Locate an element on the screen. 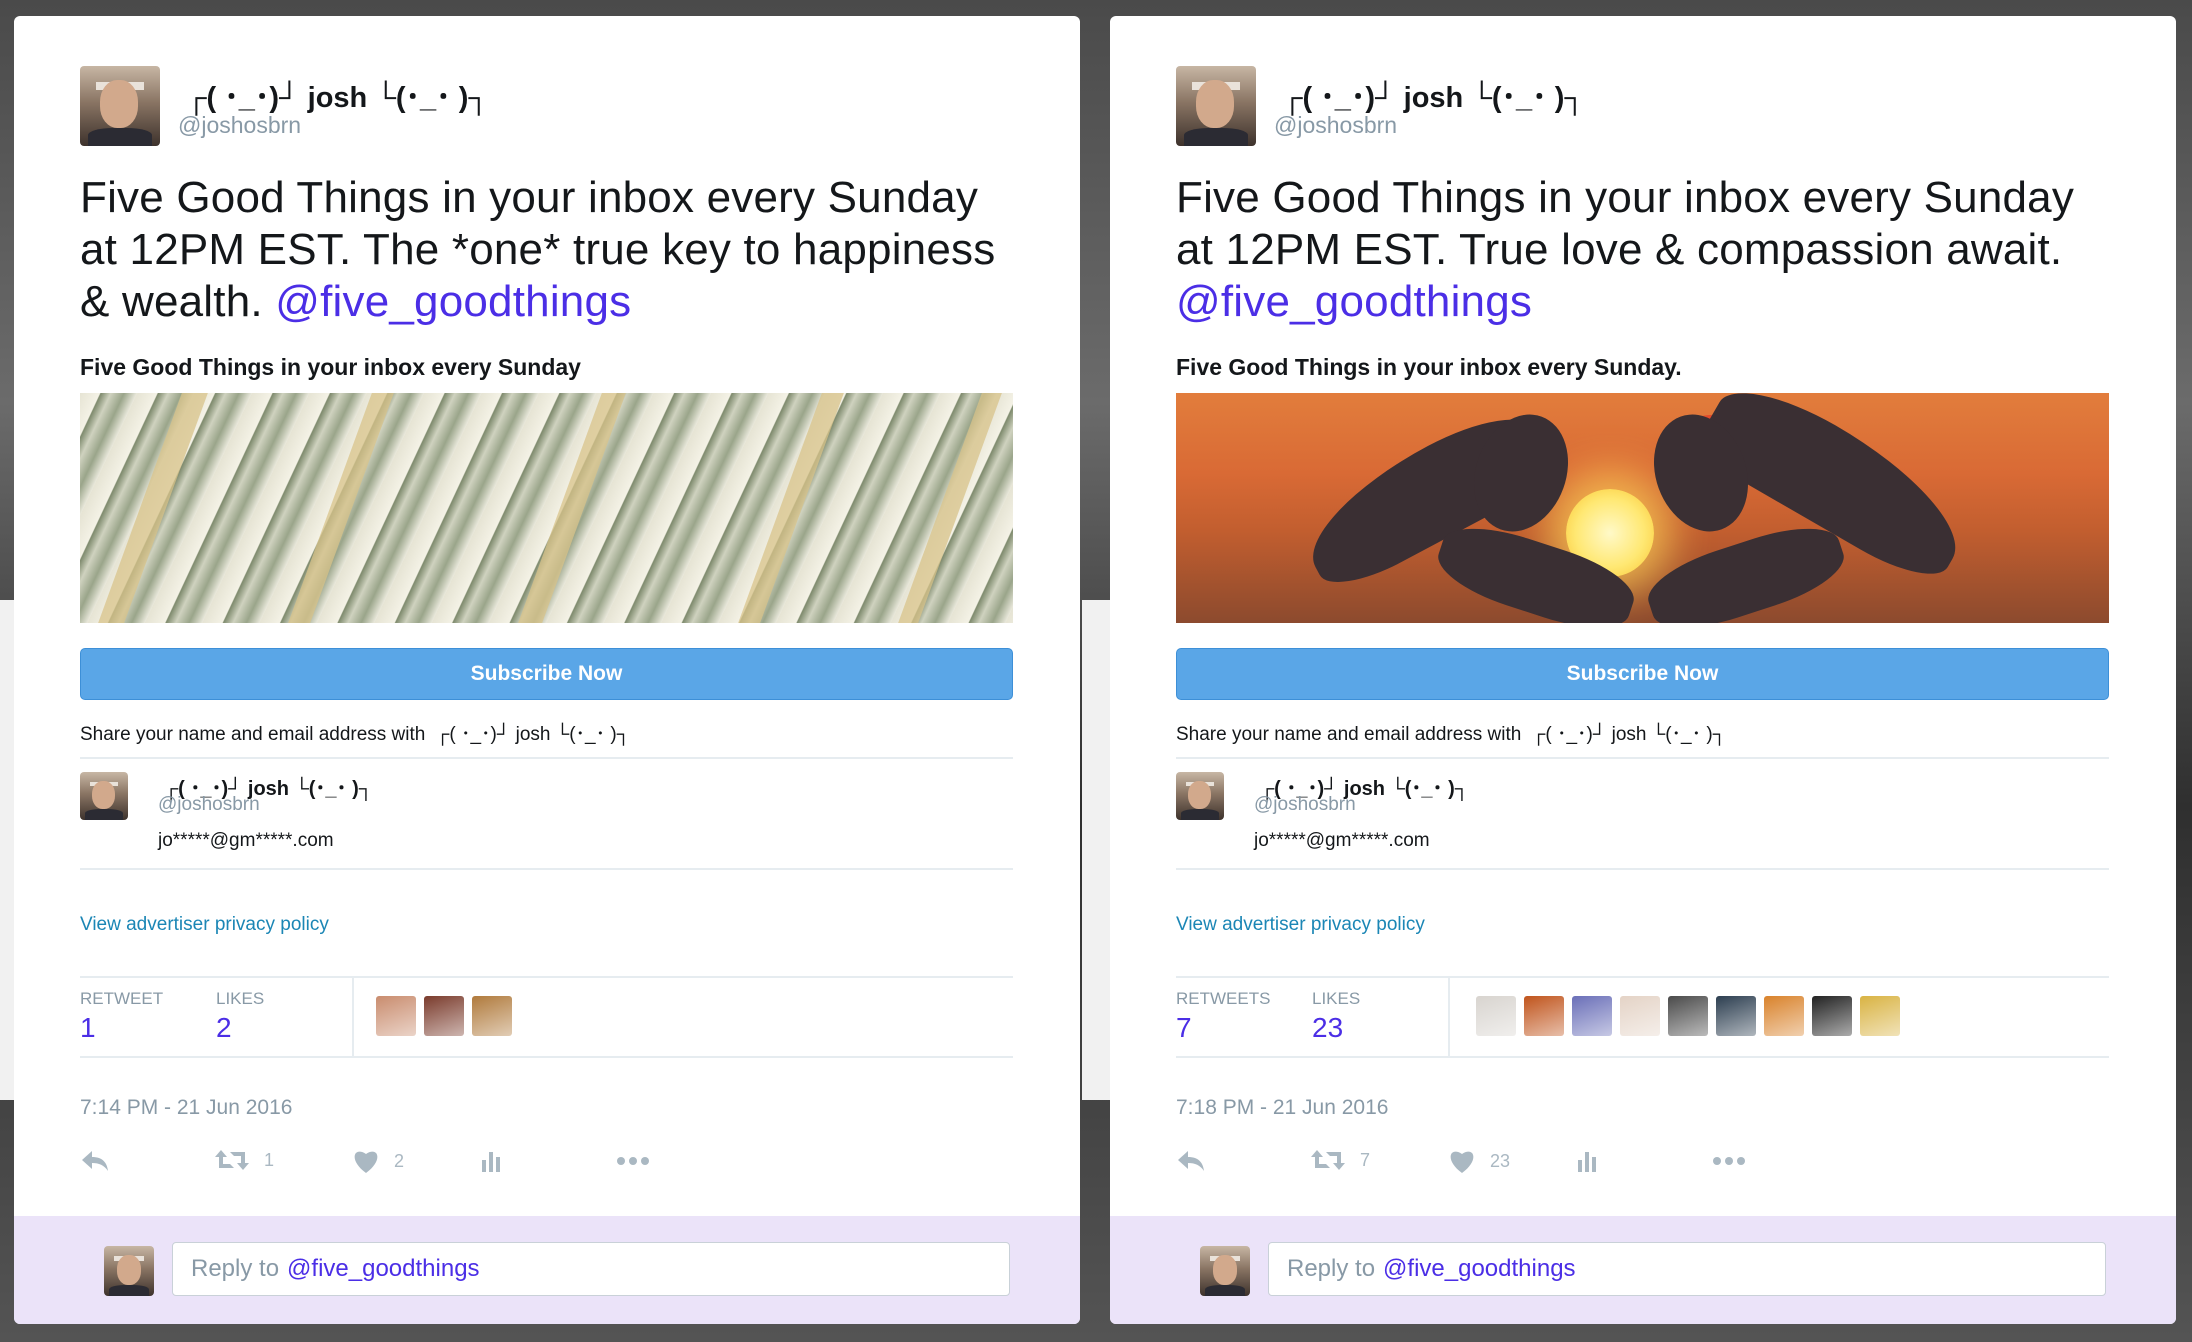 Image resolution: width=2192 pixels, height=1342 pixels. retweets-count: 7 is located at coordinates (1184, 1028).